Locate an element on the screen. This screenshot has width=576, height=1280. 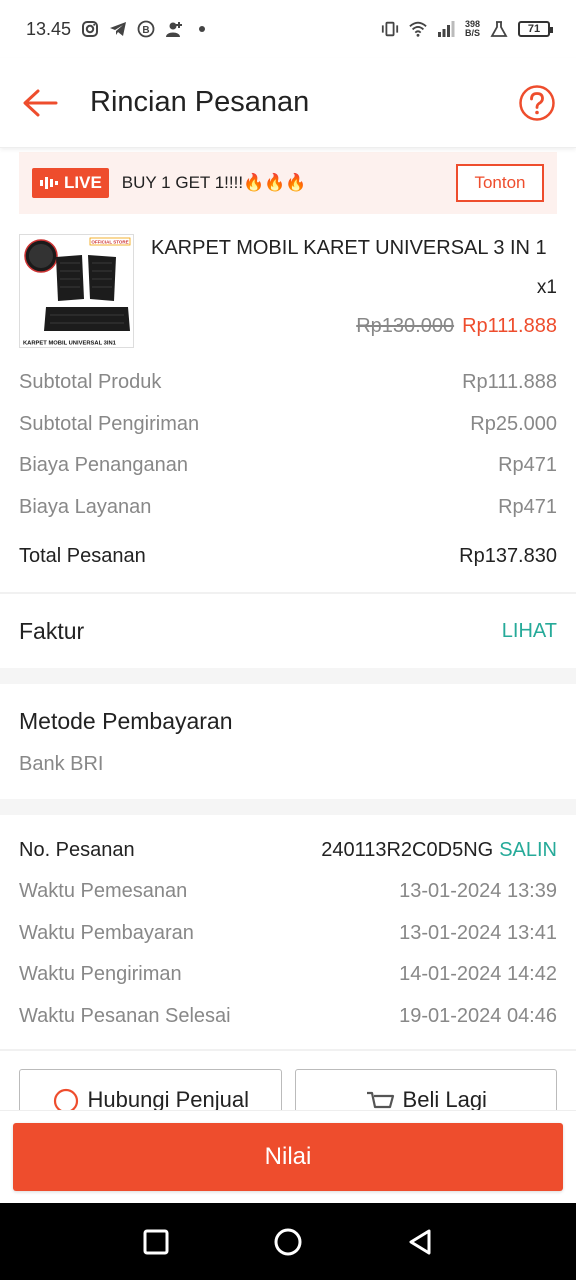
status-time: 13.45 is located at coordinates (49, 28).